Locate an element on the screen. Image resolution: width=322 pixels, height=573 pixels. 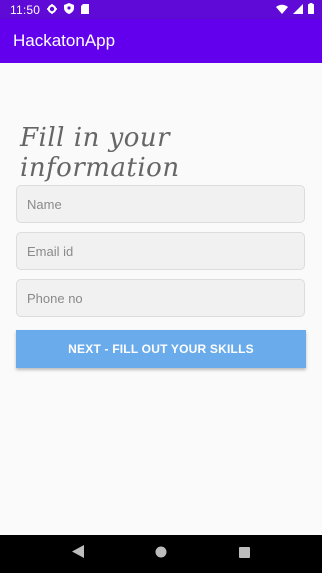
shield-icon is located at coordinates (69, 9).